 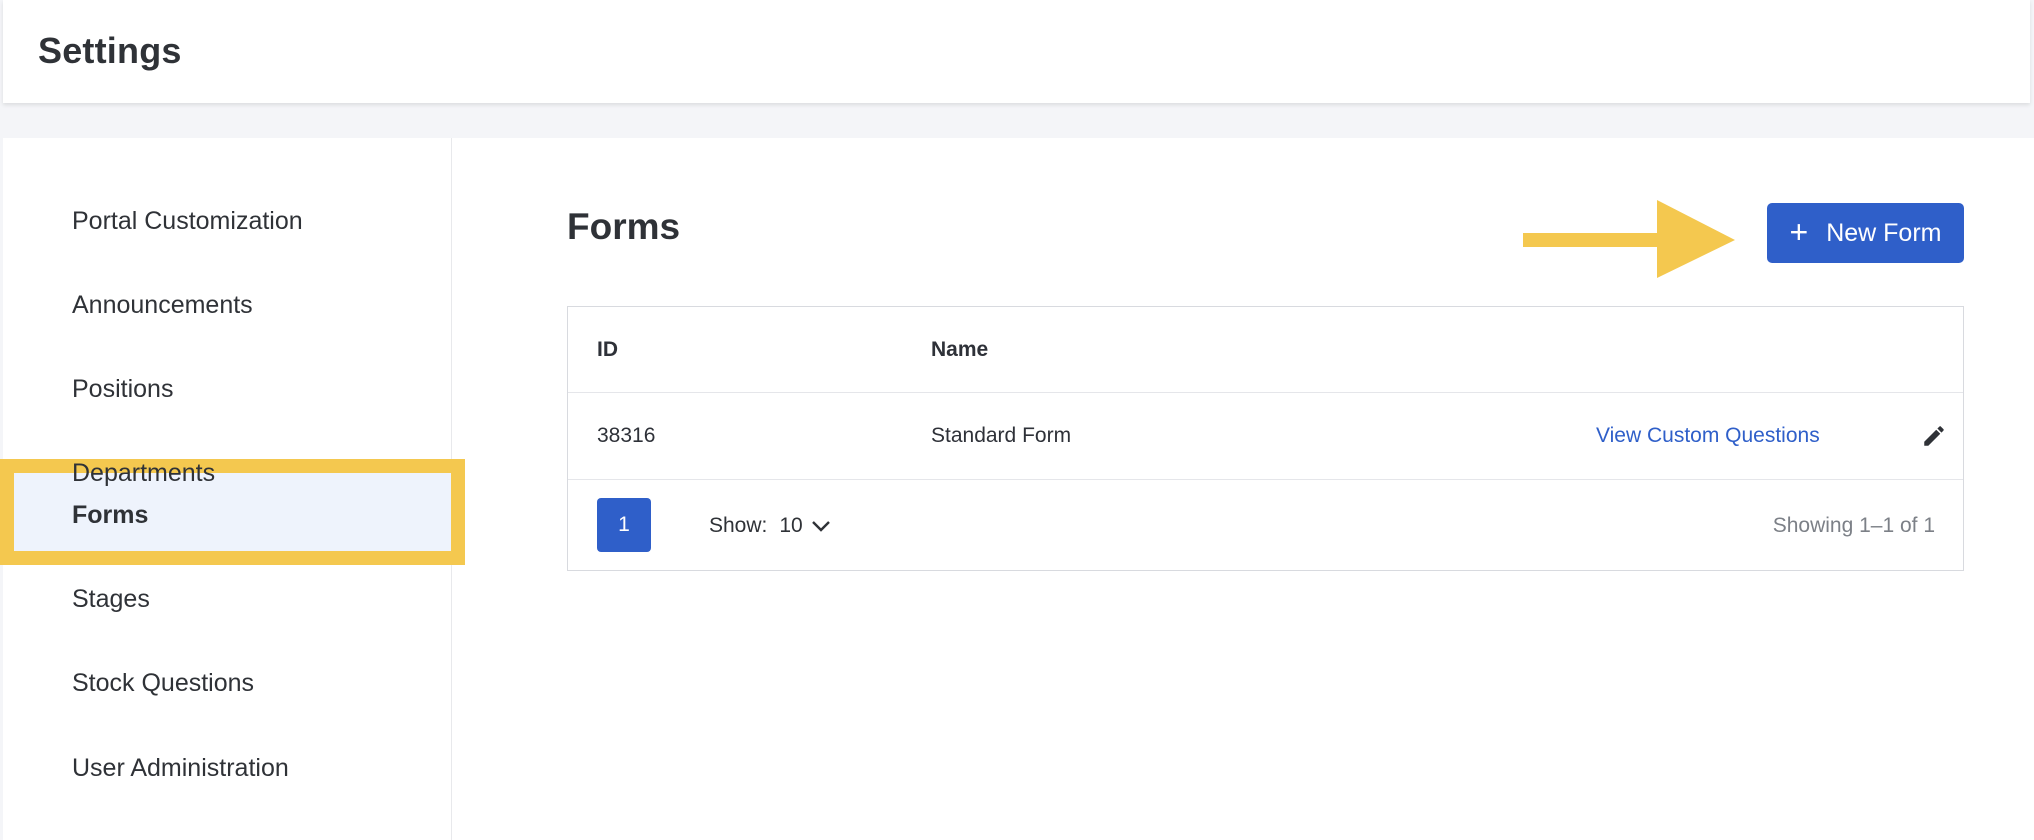 What do you see at coordinates (227, 389) in the screenshot?
I see `sidebar-item-positions: Positions` at bounding box center [227, 389].